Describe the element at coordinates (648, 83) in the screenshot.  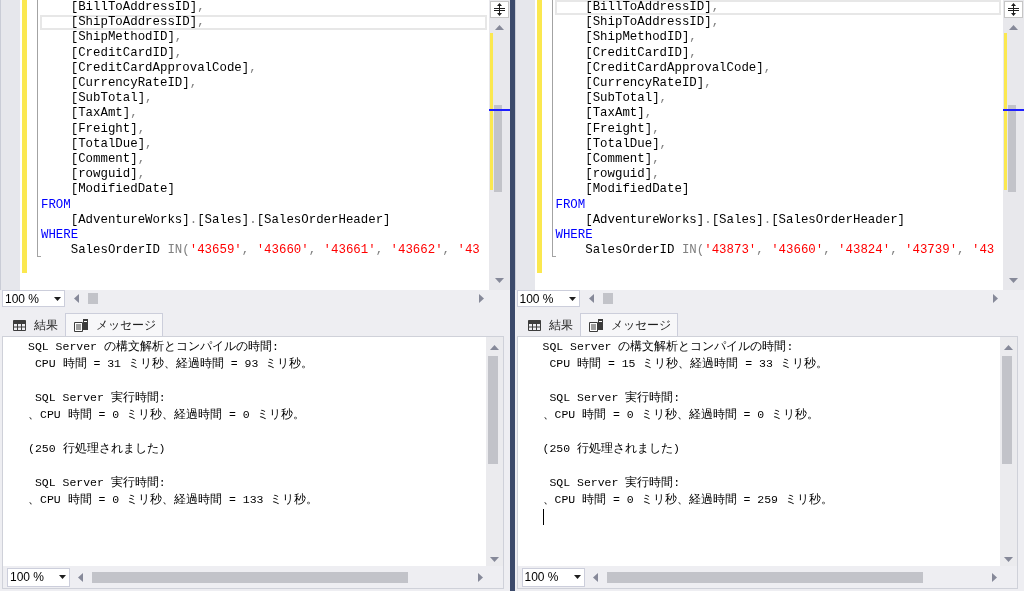
I see `code-line: [CurrencyRateID],` at that location.